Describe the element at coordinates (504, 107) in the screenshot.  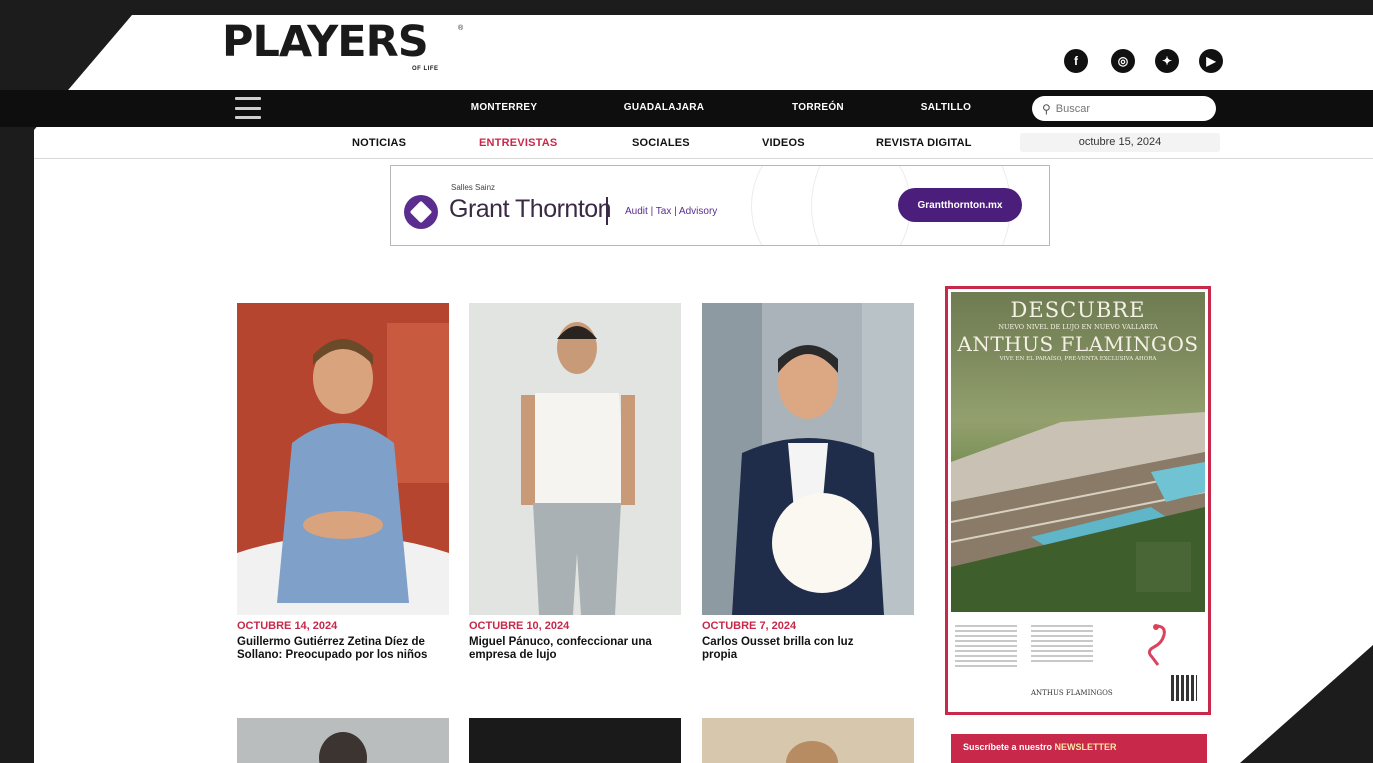
I see `nav-city-monterrey: MONTERREY` at that location.